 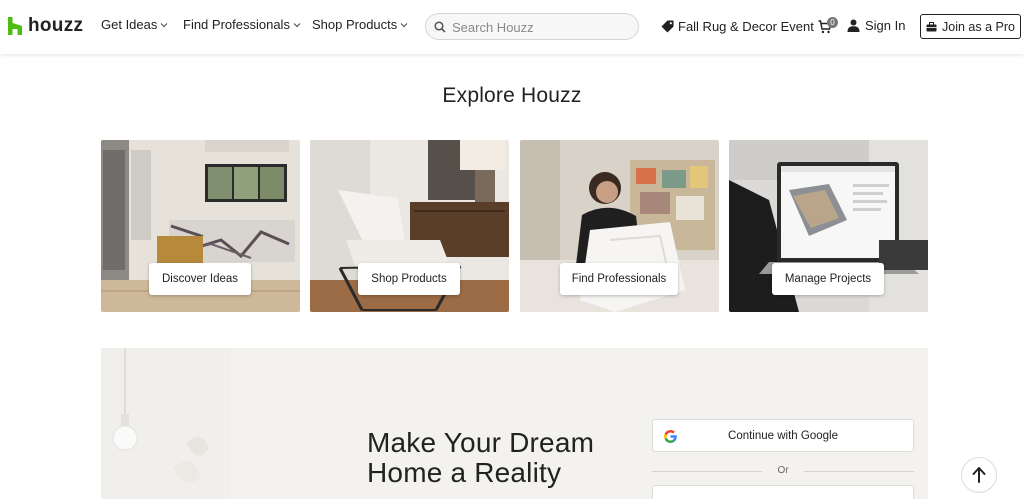 I want to click on search-input, so click(x=542, y=27).